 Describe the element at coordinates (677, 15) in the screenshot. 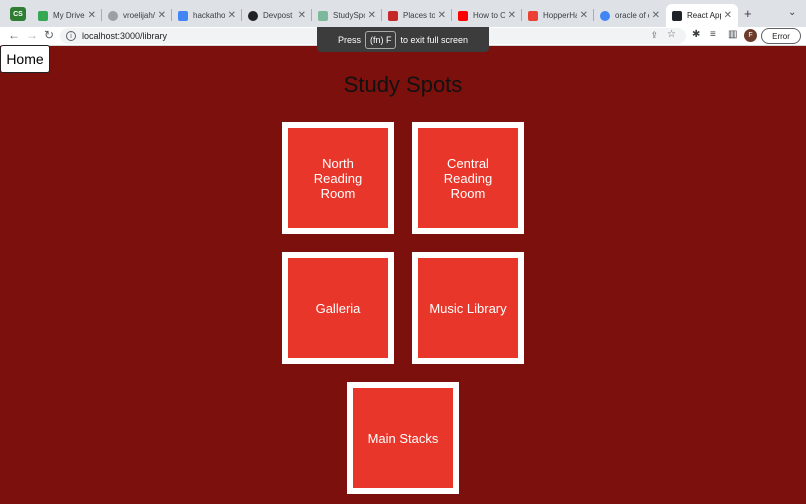

I see `react-icon` at that location.